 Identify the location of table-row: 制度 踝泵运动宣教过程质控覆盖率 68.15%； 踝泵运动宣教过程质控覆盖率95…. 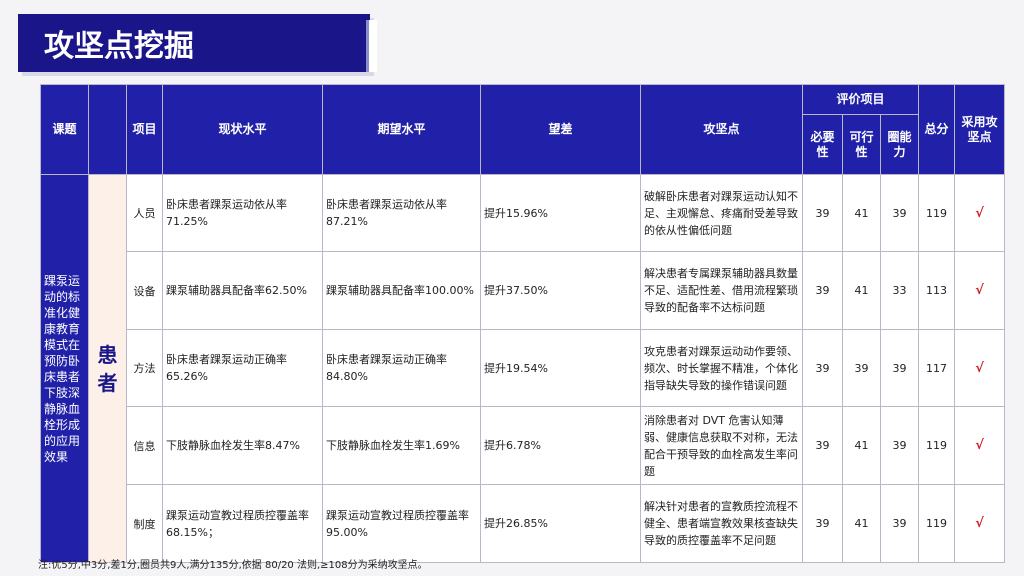
(523, 523).